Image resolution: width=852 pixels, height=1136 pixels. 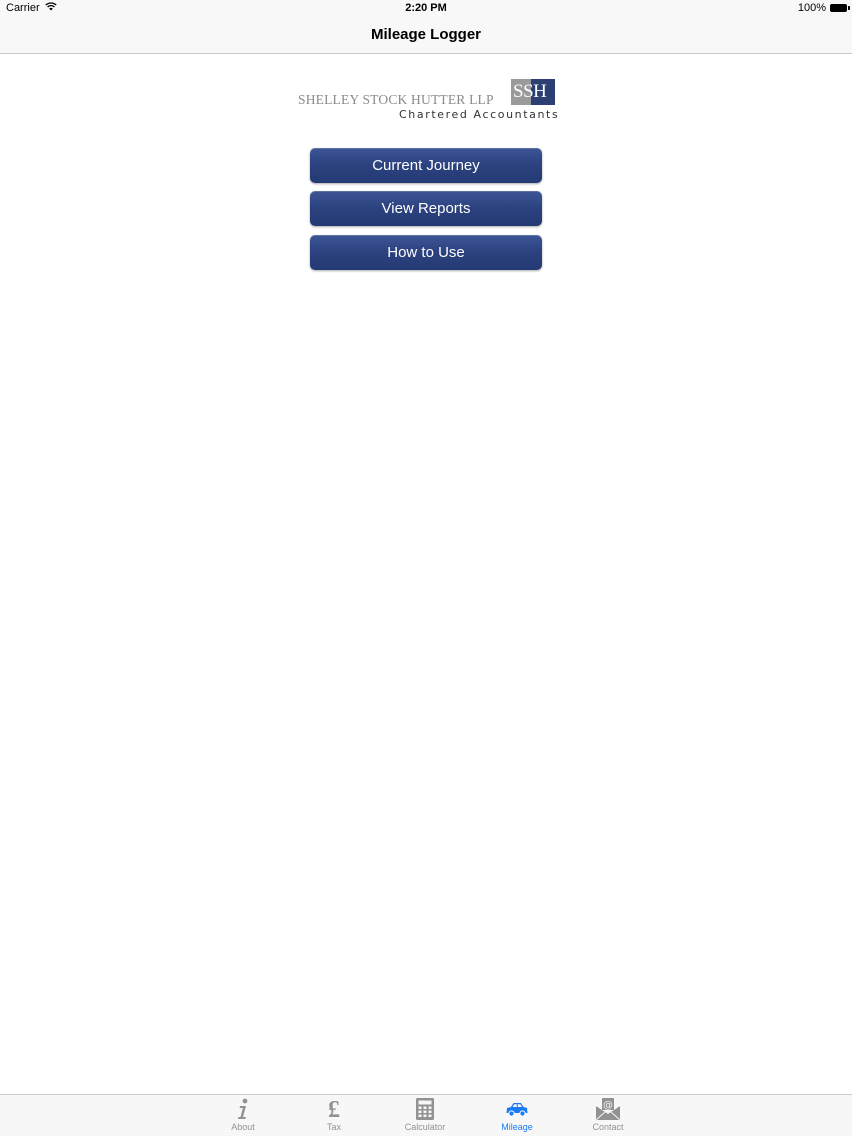 What do you see at coordinates (426, 252) in the screenshot?
I see `how-to-use-button: How to Use` at bounding box center [426, 252].